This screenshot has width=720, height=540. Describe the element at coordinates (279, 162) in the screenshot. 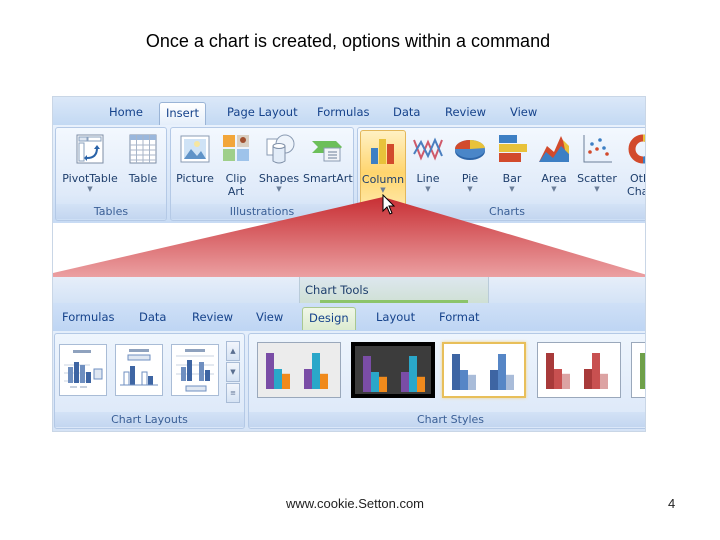

I see `shapes-button: Shapes ▼` at that location.